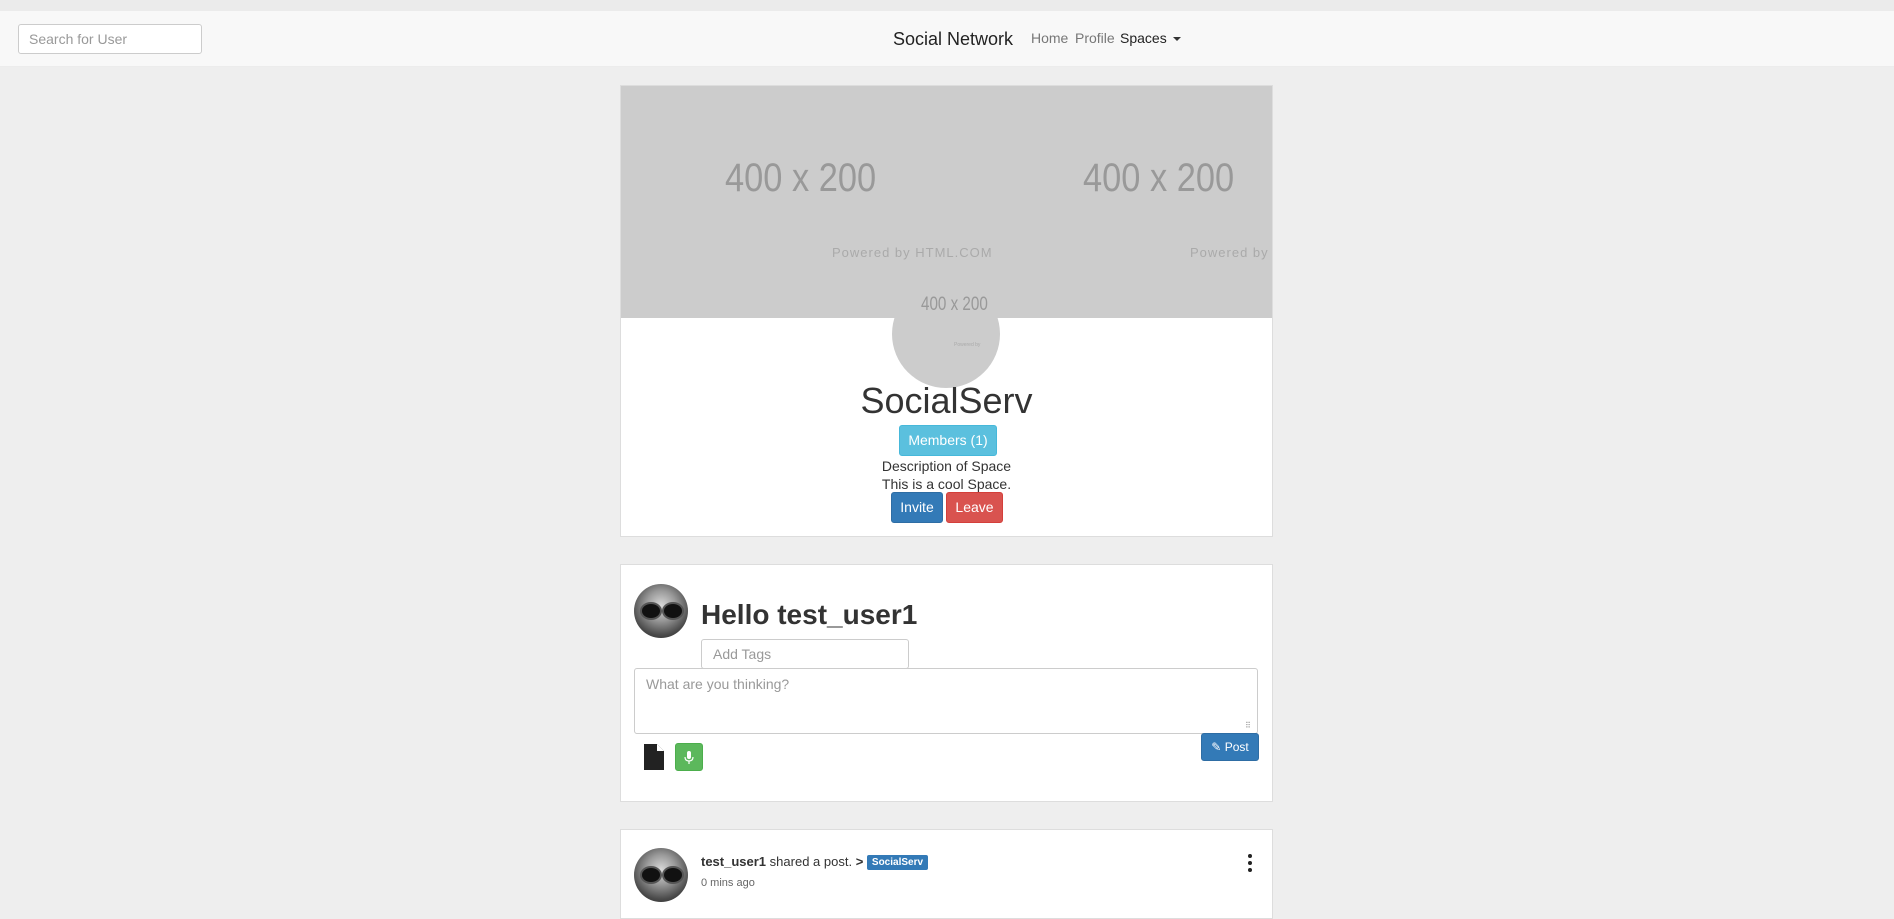 The height and width of the screenshot is (919, 1894). I want to click on nav-spaces-dropdown: Spaces, so click(1150, 38).